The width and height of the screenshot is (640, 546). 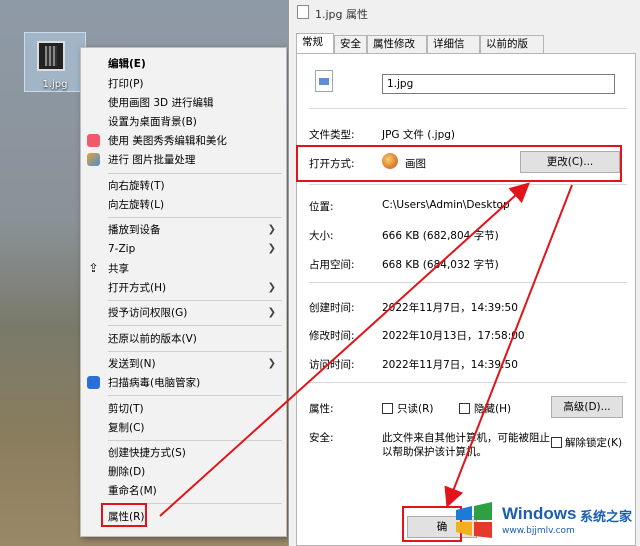 What do you see at coordinates (508, 346) in the screenshot?
I see `arrow-to-ok` at bounding box center [508, 346].